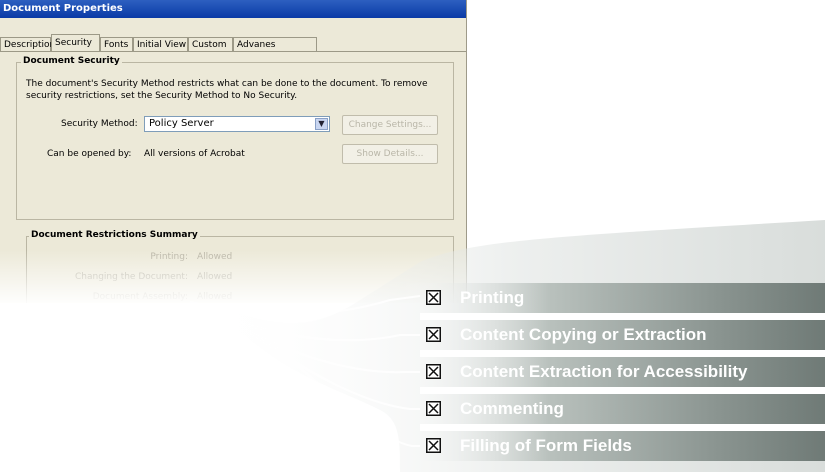  I want to click on security-method-label: Security Method:, so click(99, 124).